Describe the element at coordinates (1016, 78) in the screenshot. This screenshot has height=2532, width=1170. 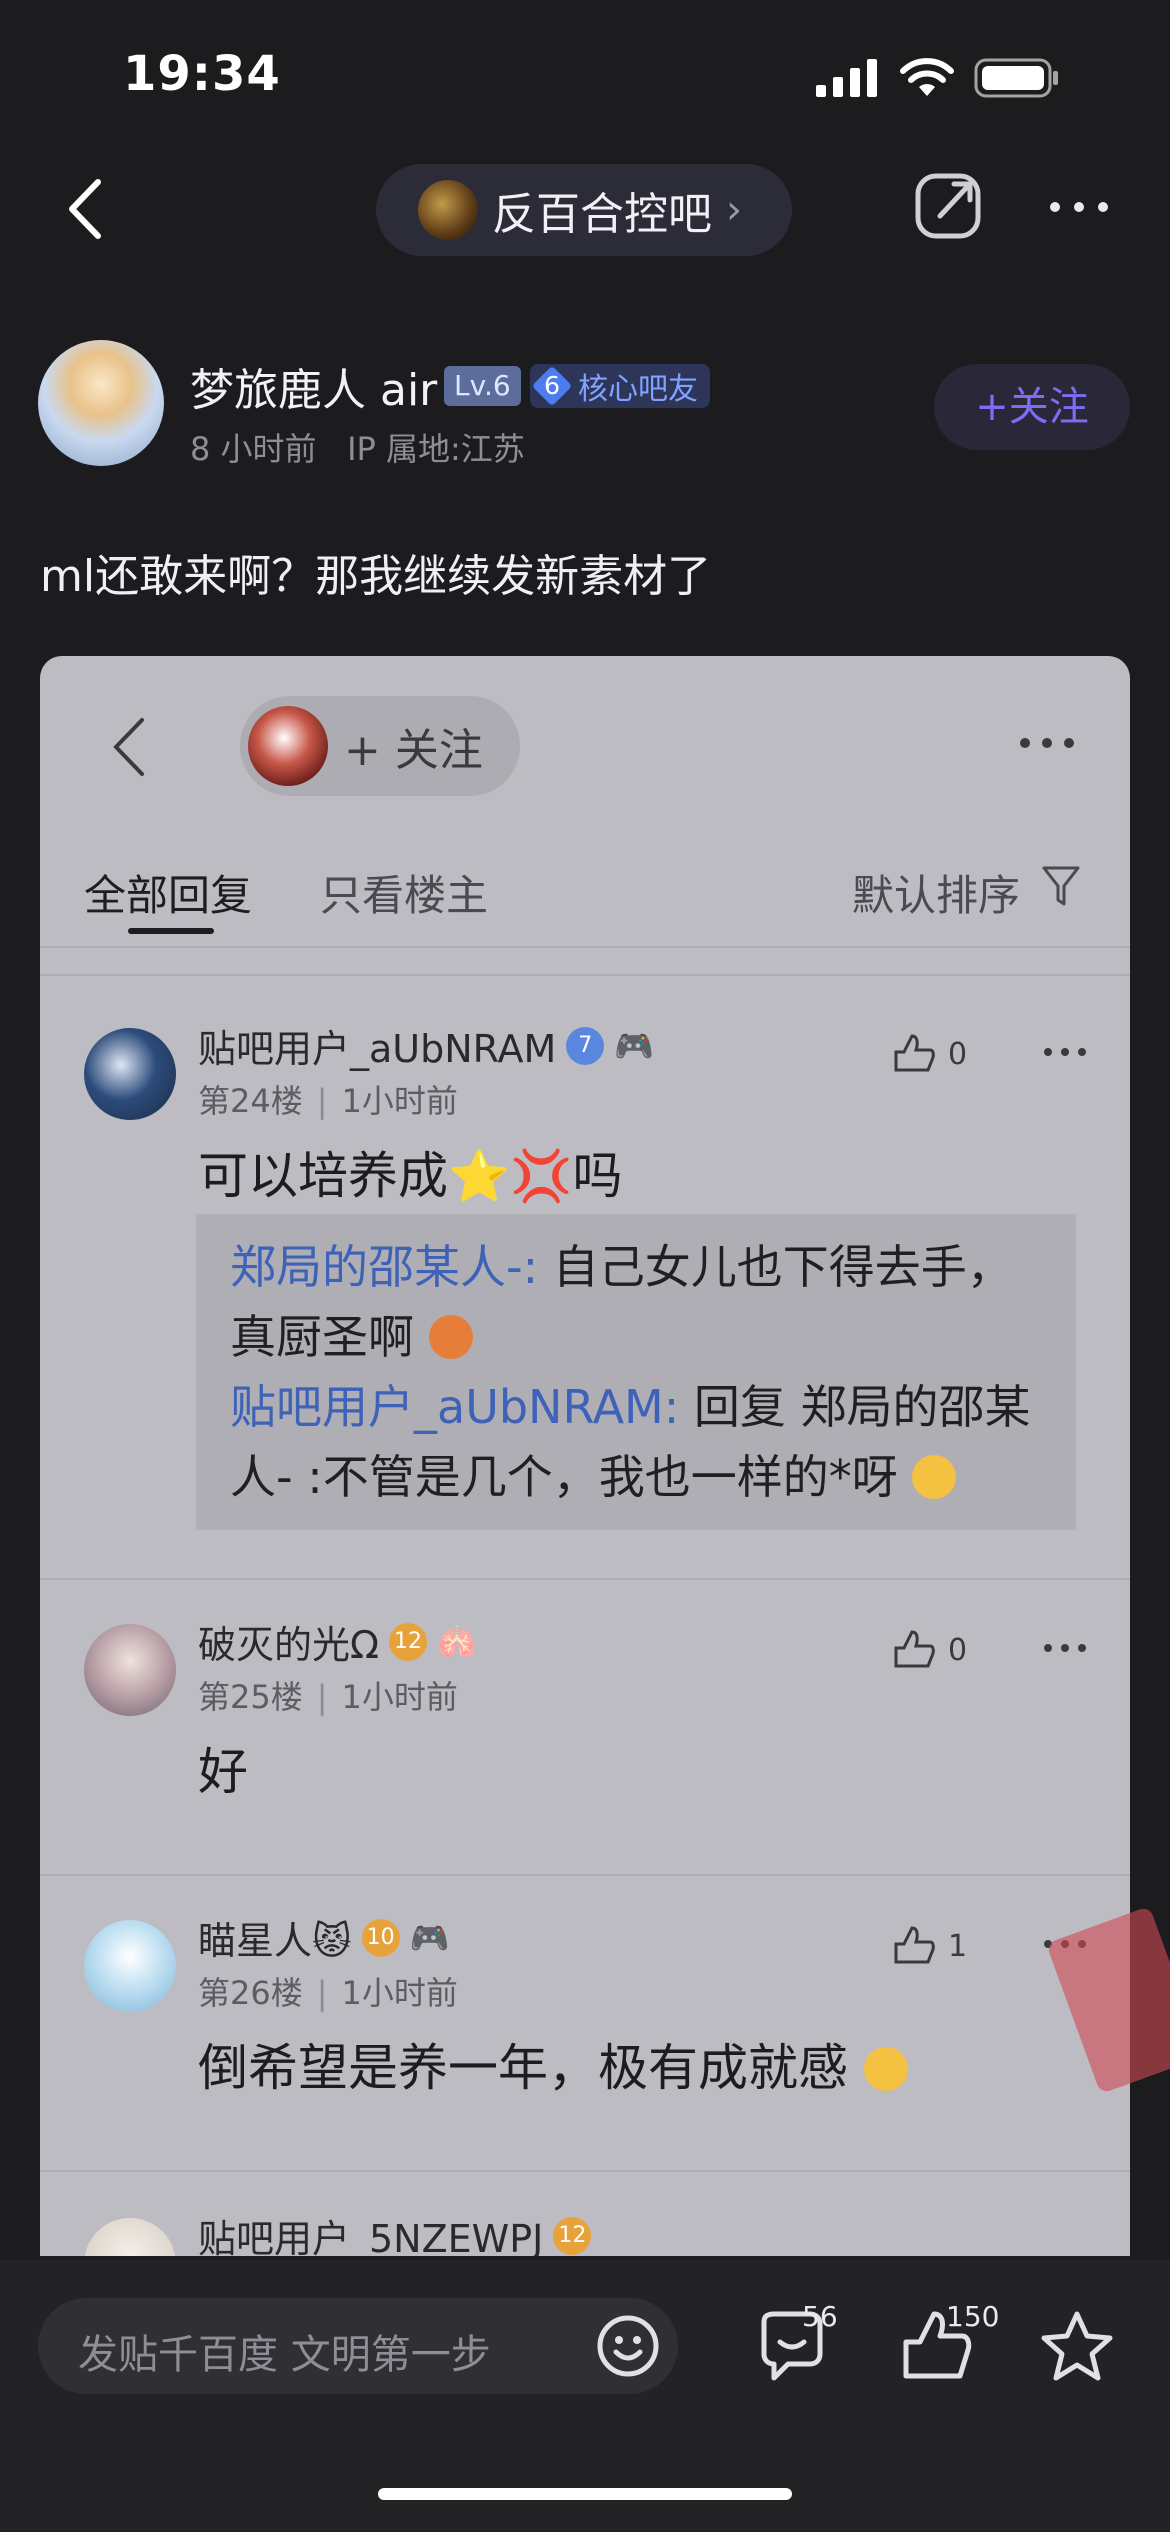
I see `battery-icon` at that location.